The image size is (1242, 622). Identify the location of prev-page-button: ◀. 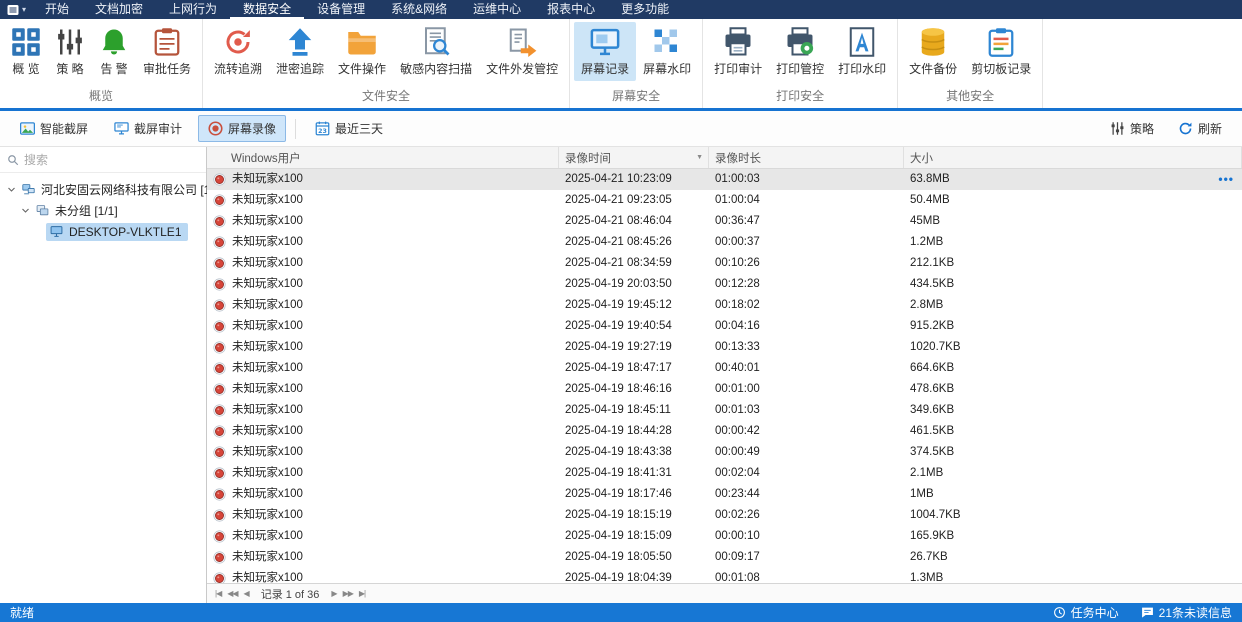
(246, 593).